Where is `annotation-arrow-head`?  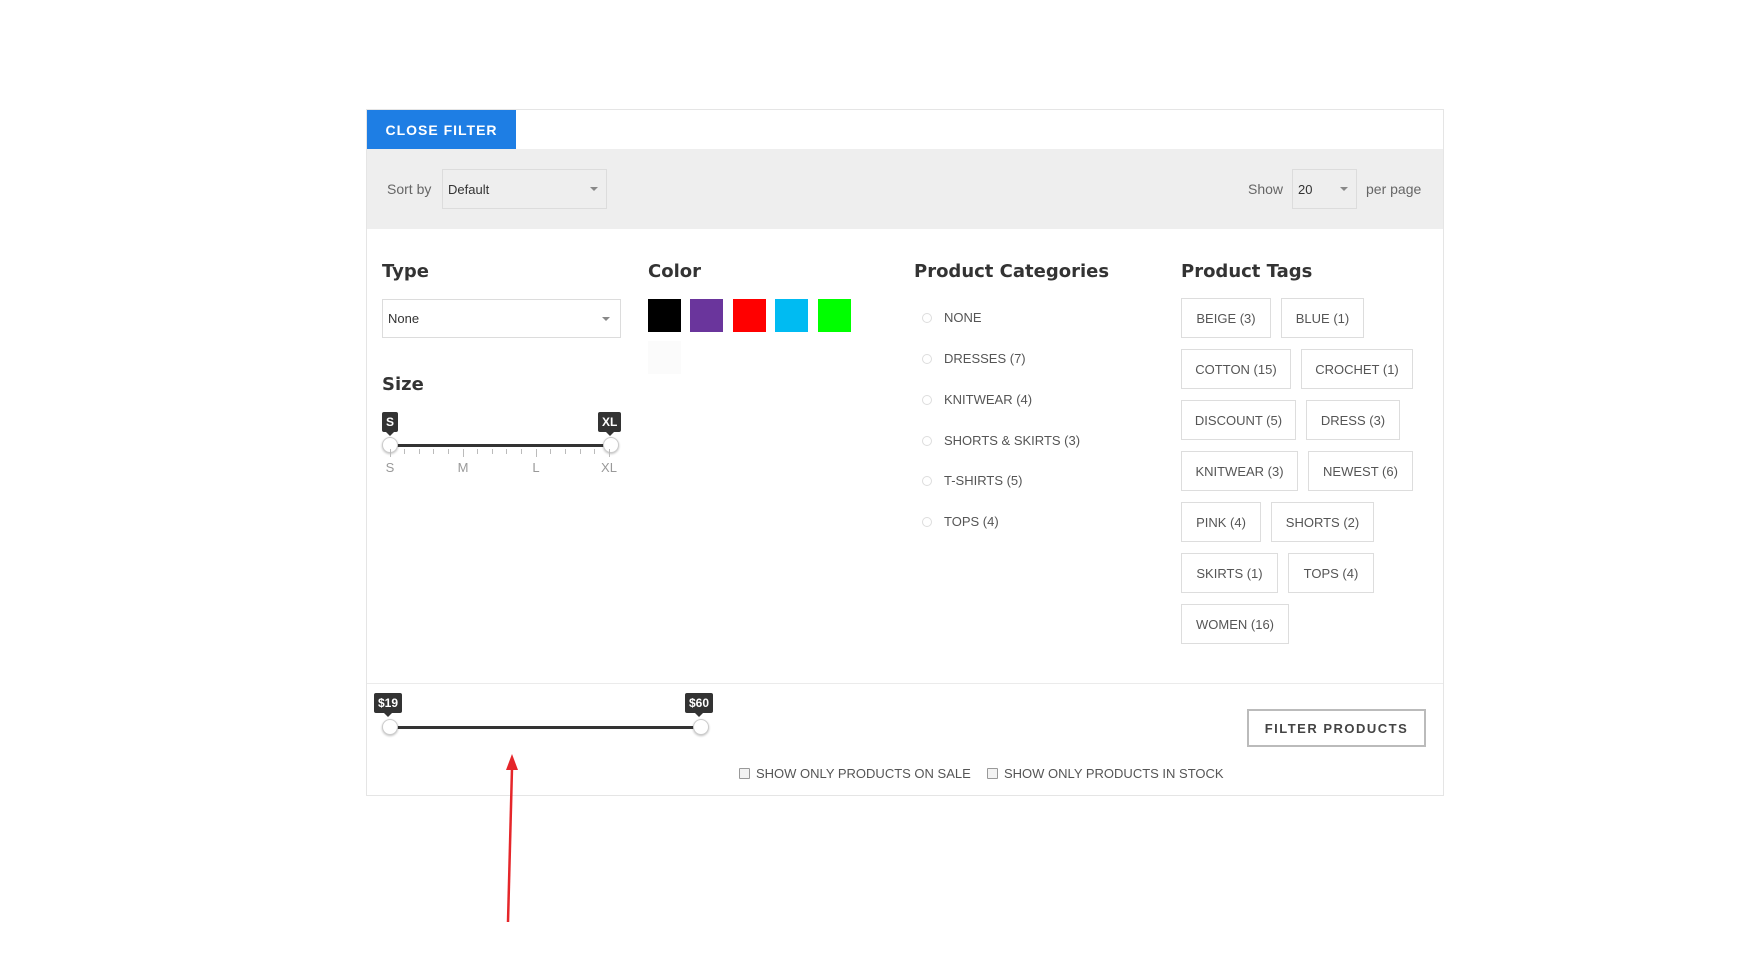 annotation-arrow-head is located at coordinates (512, 762).